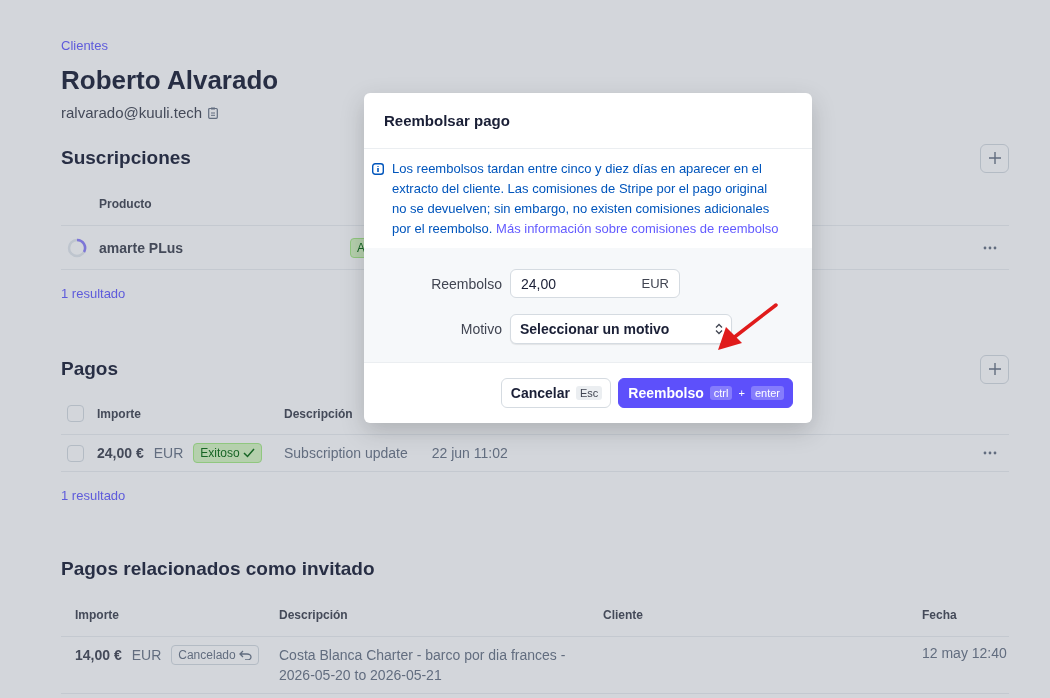 This screenshot has width=1050, height=698. What do you see at coordinates (655, 283) in the screenshot?
I see `currency-label: EUR` at bounding box center [655, 283].